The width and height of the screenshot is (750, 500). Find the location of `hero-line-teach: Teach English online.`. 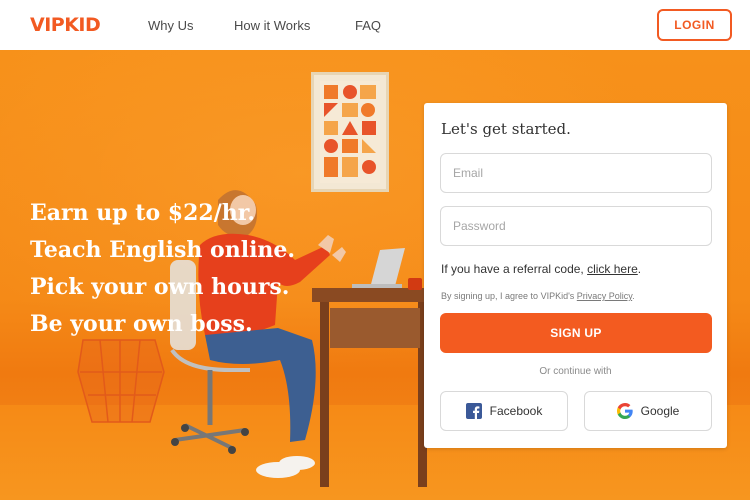

hero-line-teach: Teach English online. is located at coordinates (163, 250).